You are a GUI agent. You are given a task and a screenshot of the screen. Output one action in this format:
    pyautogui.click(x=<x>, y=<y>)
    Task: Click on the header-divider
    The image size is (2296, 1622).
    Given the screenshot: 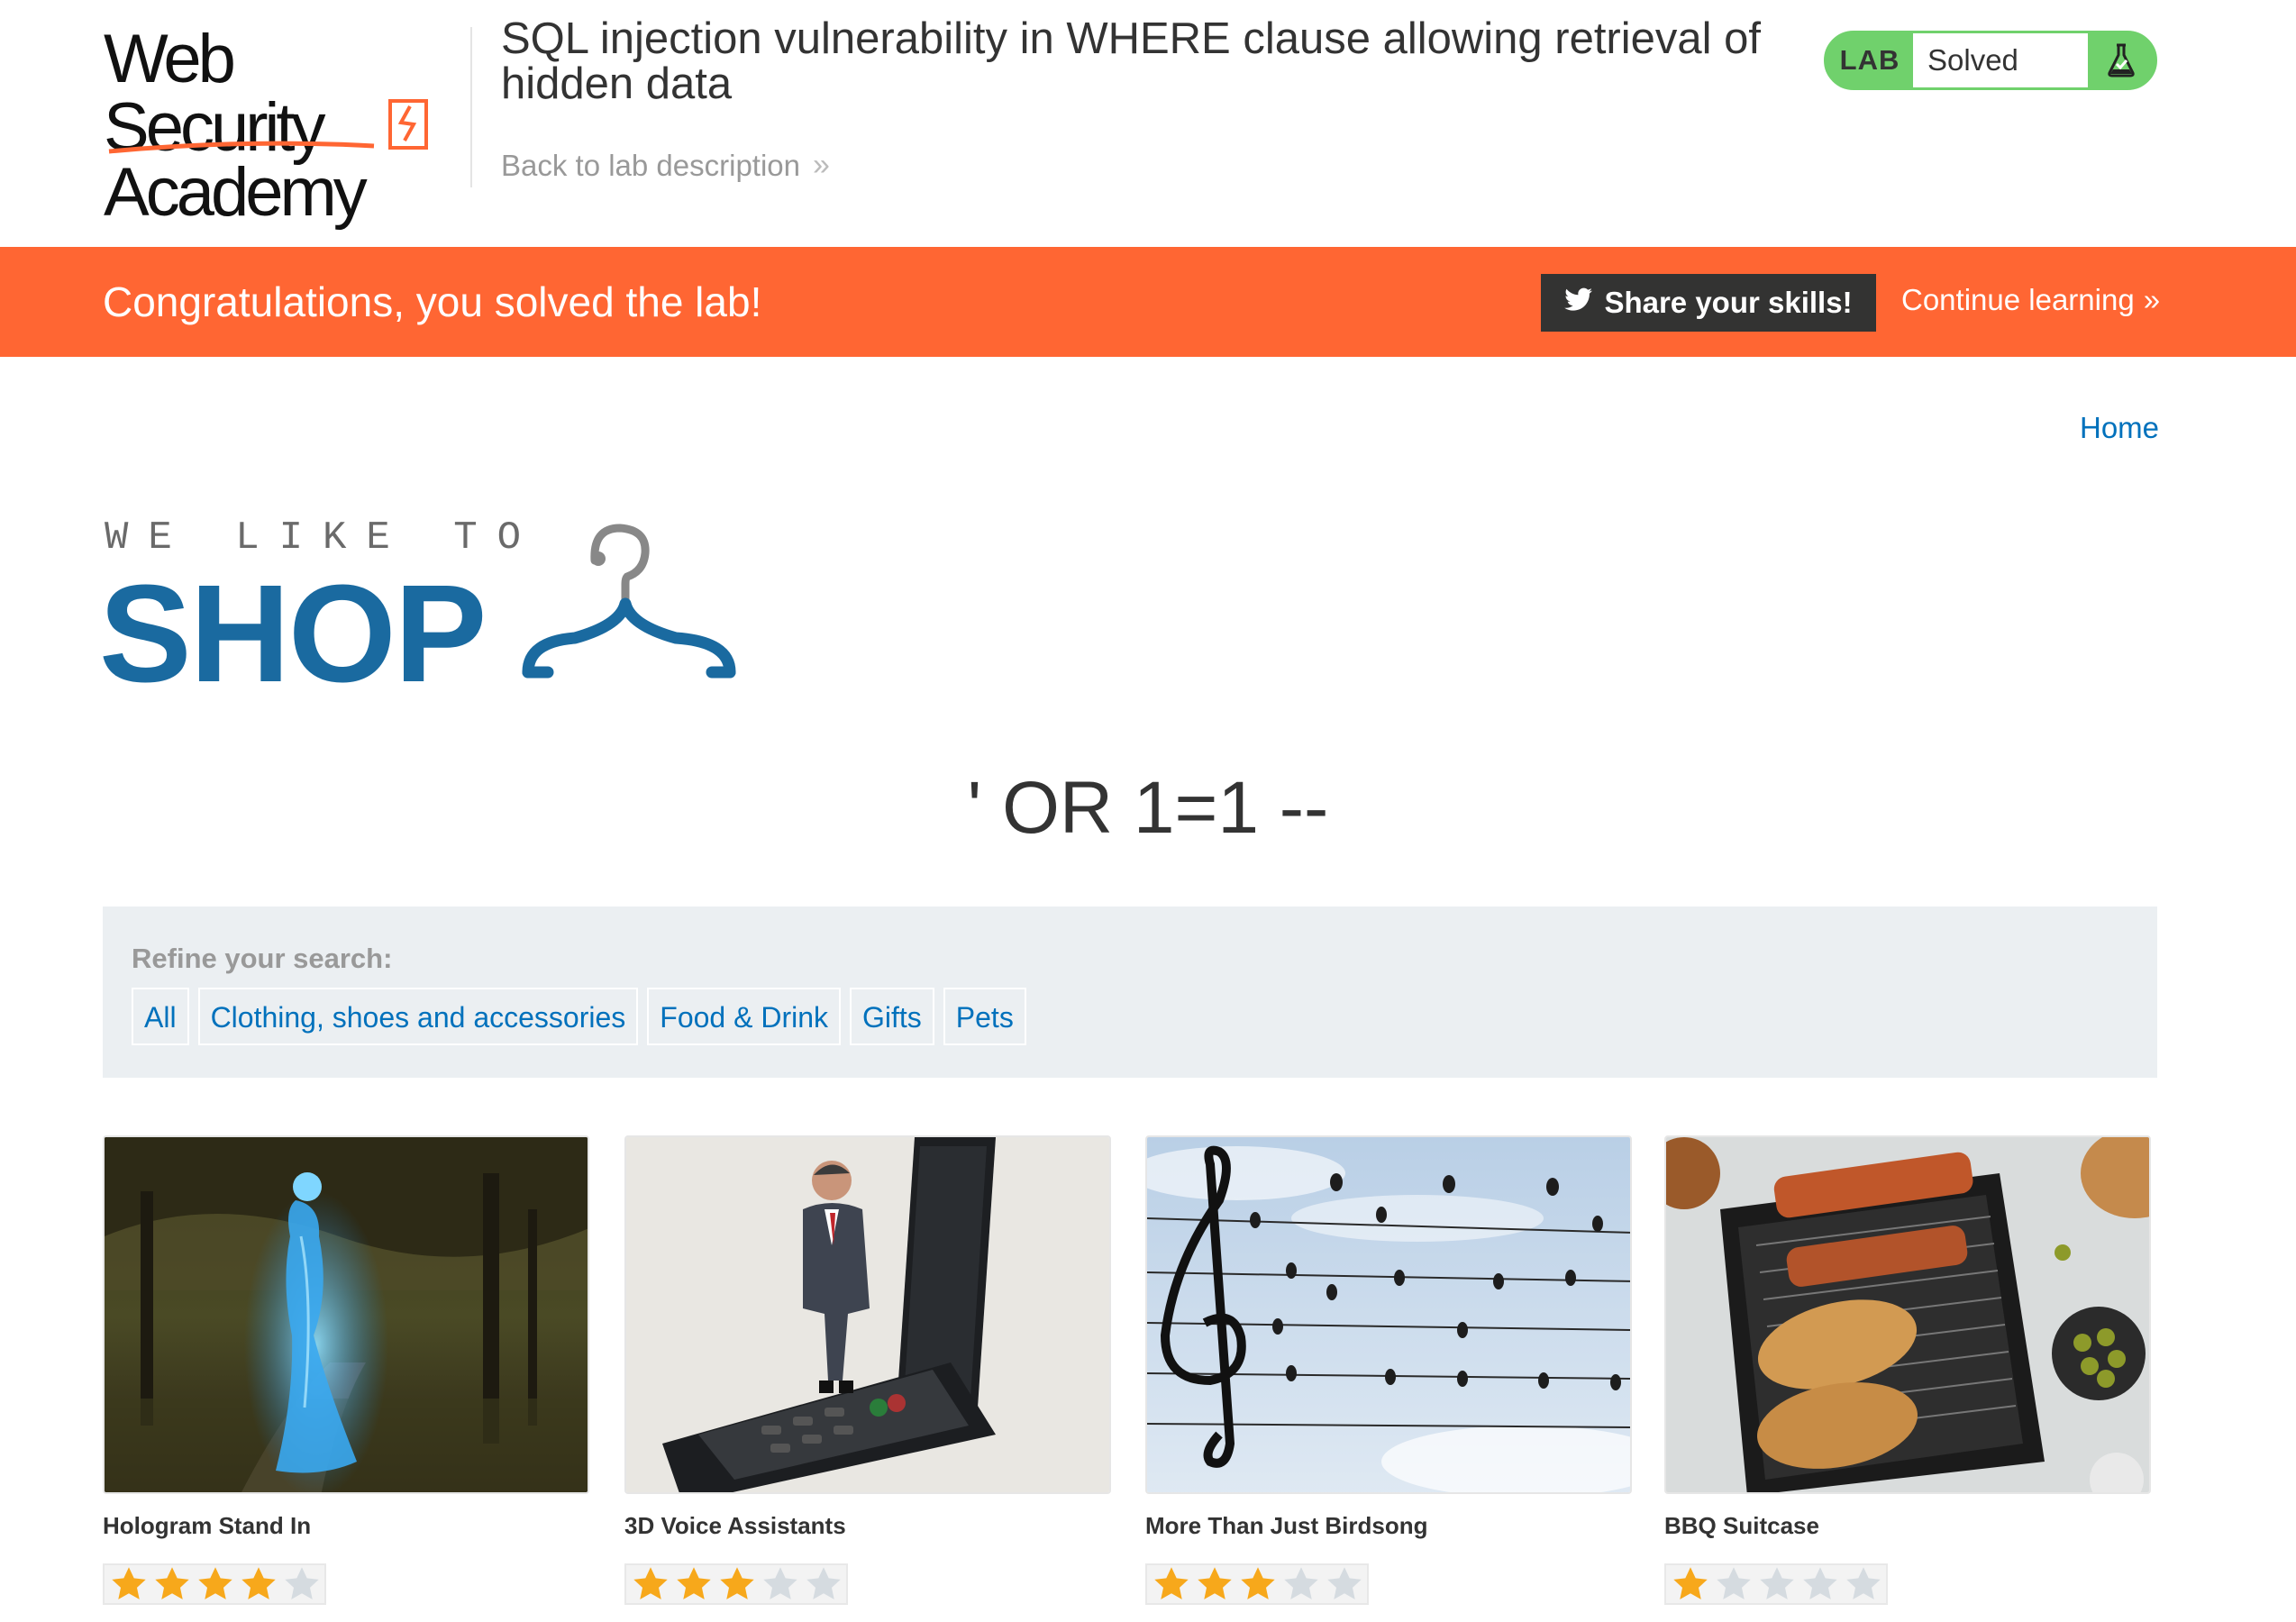 What is the action you would take?
    pyautogui.click(x=471, y=107)
    